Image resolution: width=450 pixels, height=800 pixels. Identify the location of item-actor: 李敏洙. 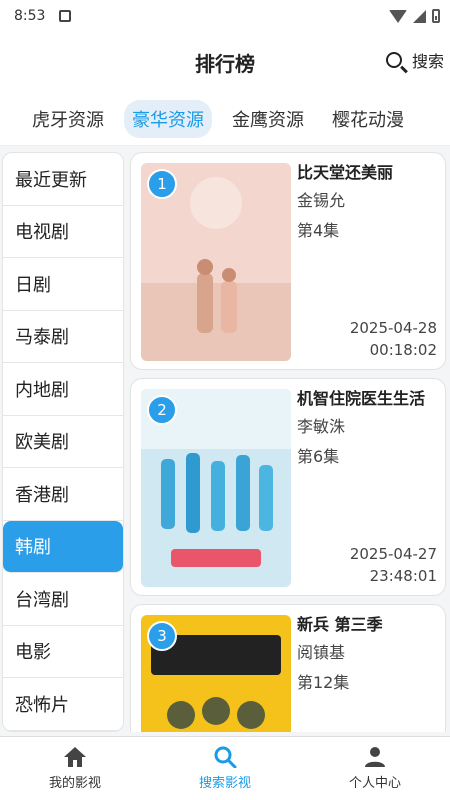
(321, 426).